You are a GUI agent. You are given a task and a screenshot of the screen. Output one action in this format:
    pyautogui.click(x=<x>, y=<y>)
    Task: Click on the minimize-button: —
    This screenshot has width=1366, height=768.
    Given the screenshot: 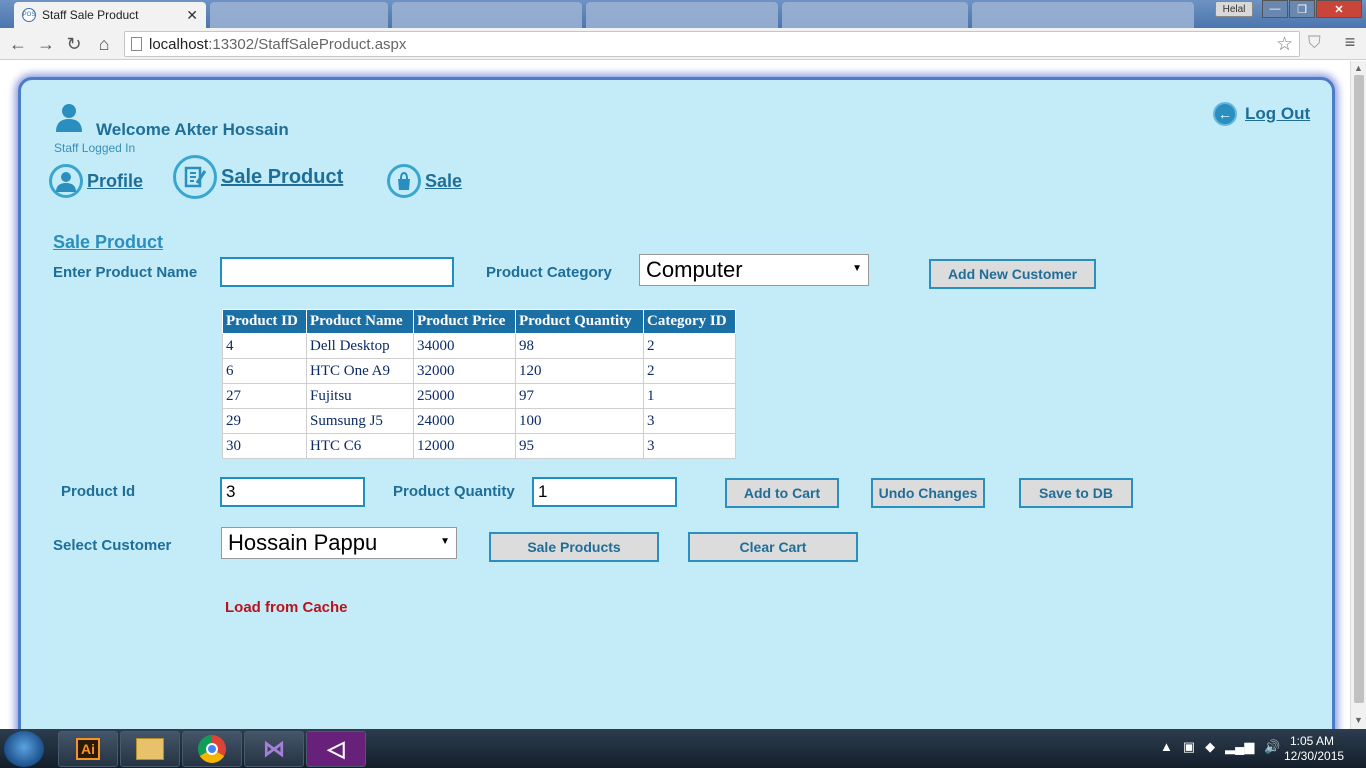 What is the action you would take?
    pyautogui.click(x=1275, y=9)
    